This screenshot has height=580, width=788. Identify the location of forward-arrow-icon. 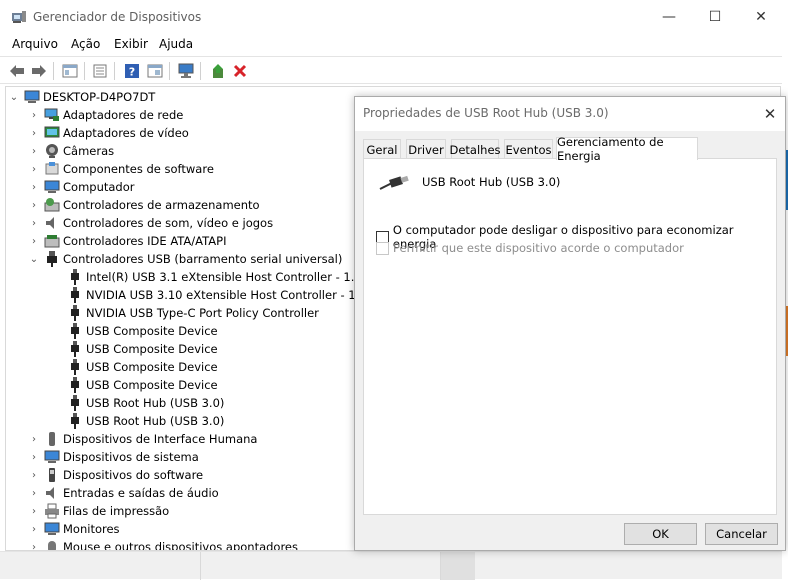
(39, 71).